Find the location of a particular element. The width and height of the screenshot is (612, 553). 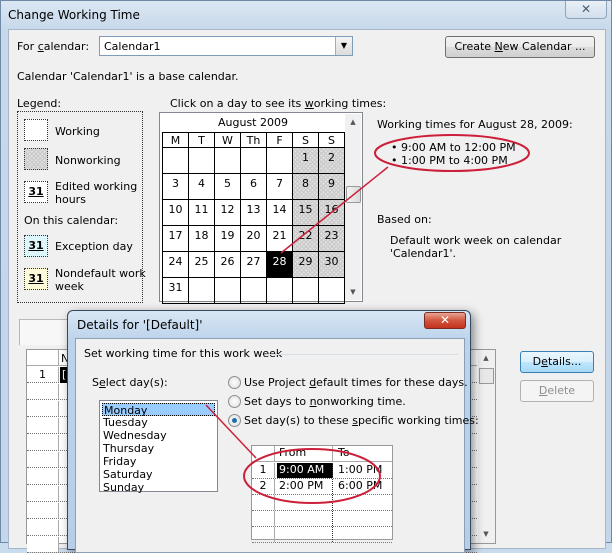

calendar-scrollbar: ▲ ▼ is located at coordinates (353, 207).